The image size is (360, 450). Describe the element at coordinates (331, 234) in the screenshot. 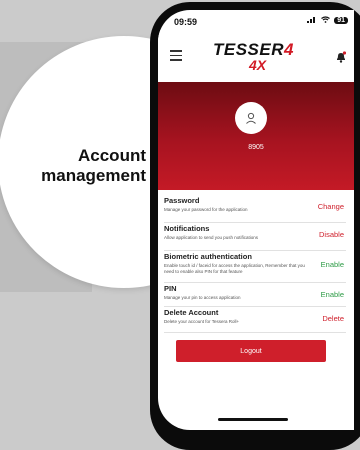

I see `disable-notifications-button: Disable` at that location.